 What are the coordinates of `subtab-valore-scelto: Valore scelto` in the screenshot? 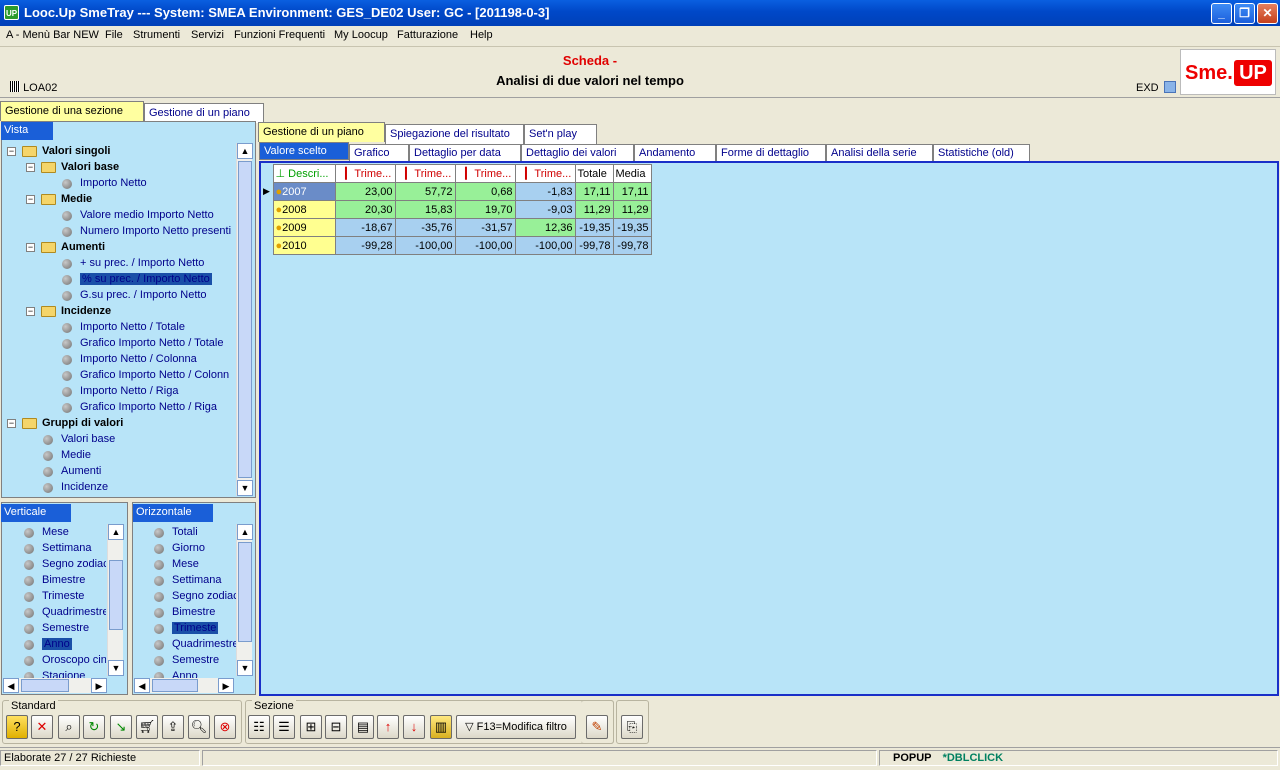 It's located at (304, 151).